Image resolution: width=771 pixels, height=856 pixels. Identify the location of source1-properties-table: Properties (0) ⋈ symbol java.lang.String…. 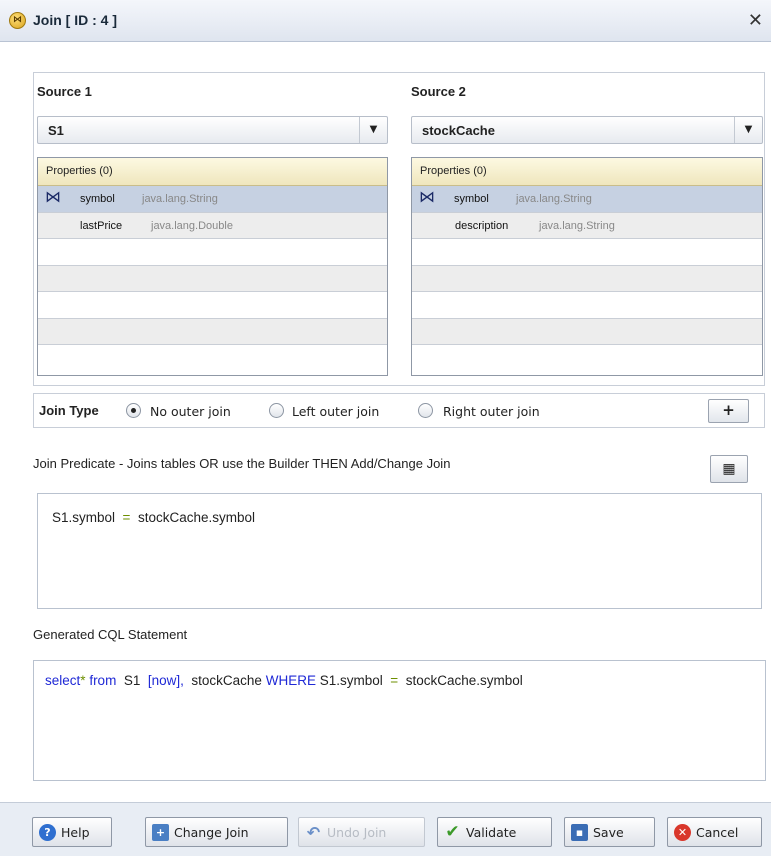
(212, 266).